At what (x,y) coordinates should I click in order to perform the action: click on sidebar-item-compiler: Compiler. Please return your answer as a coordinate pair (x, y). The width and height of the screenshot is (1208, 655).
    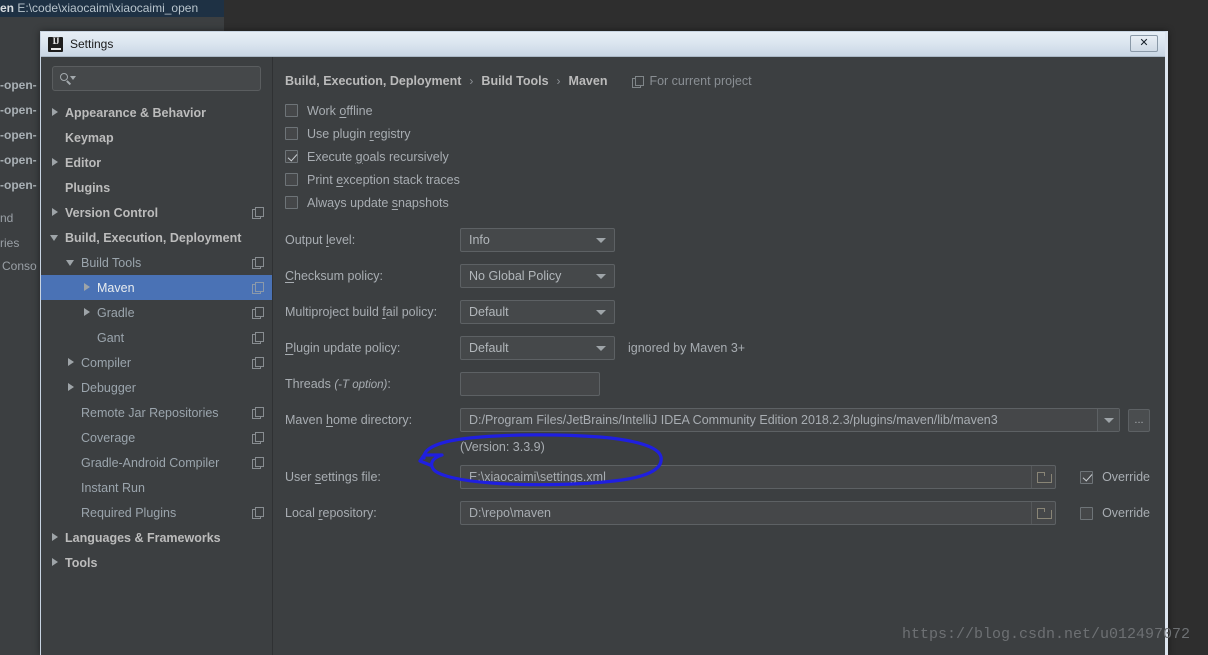
    Looking at the image, I should click on (156, 362).